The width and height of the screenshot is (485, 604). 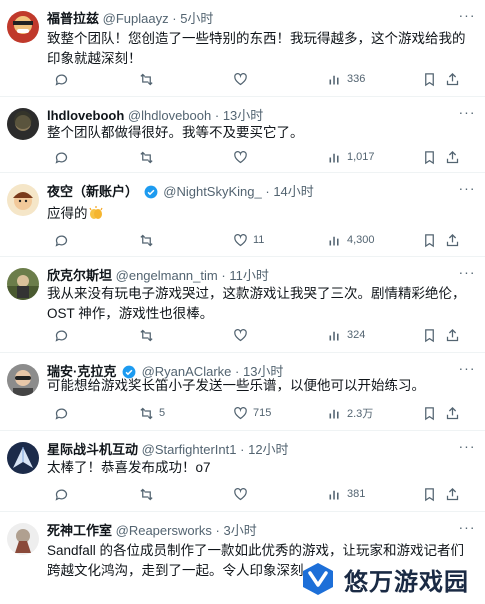 I want to click on timestamp: 3小时, so click(x=240, y=530).